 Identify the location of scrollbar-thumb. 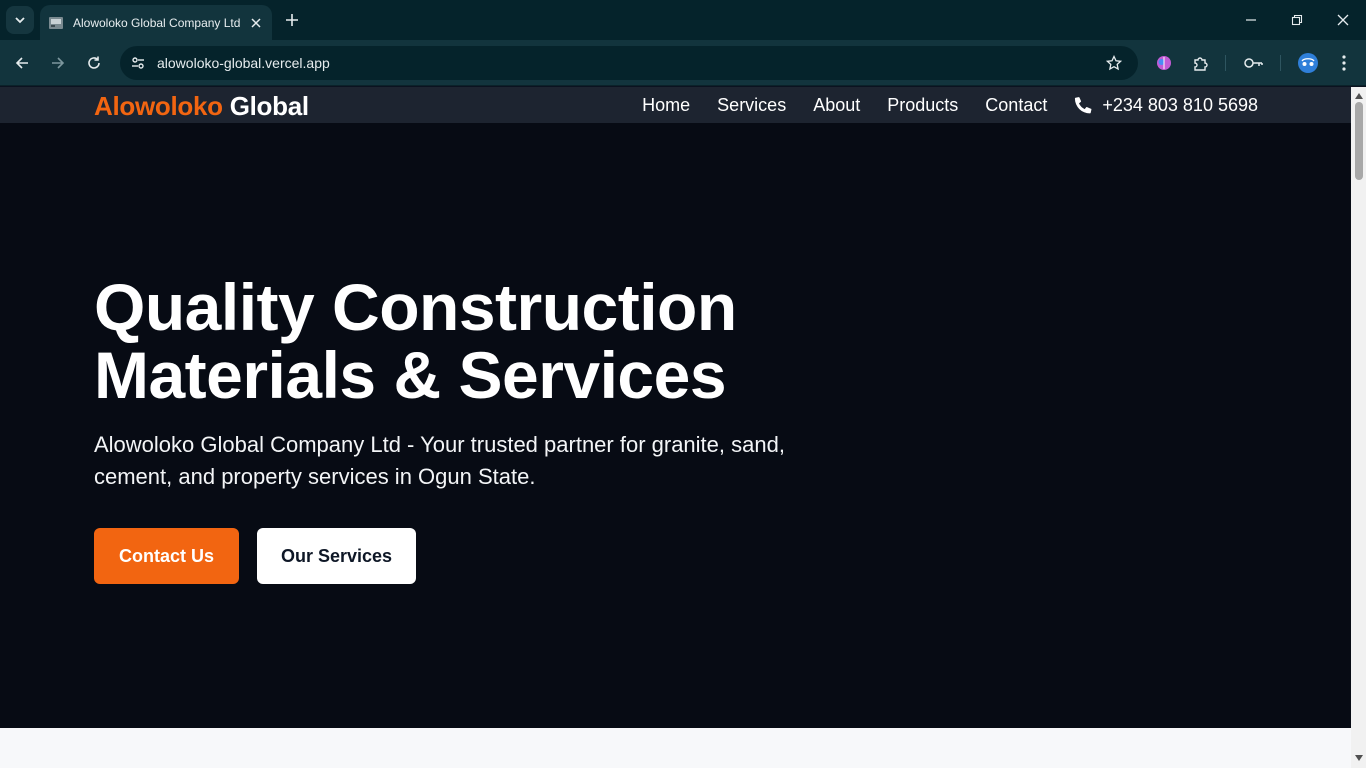
(1359, 141).